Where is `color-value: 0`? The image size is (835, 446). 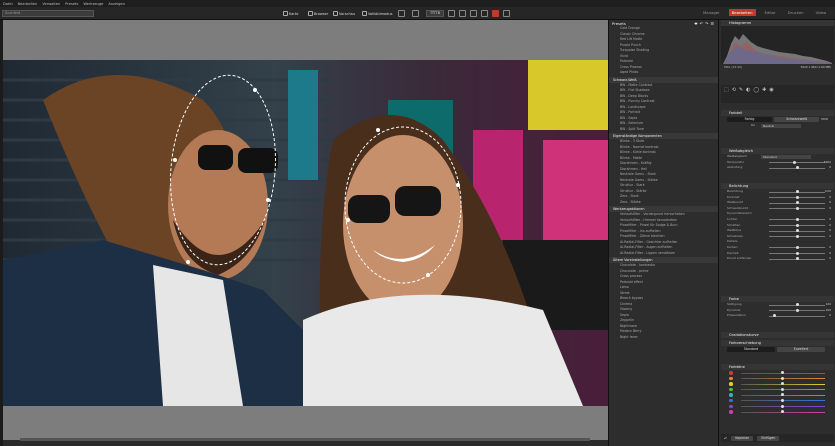 color-value: 0 is located at coordinates (830, 316).